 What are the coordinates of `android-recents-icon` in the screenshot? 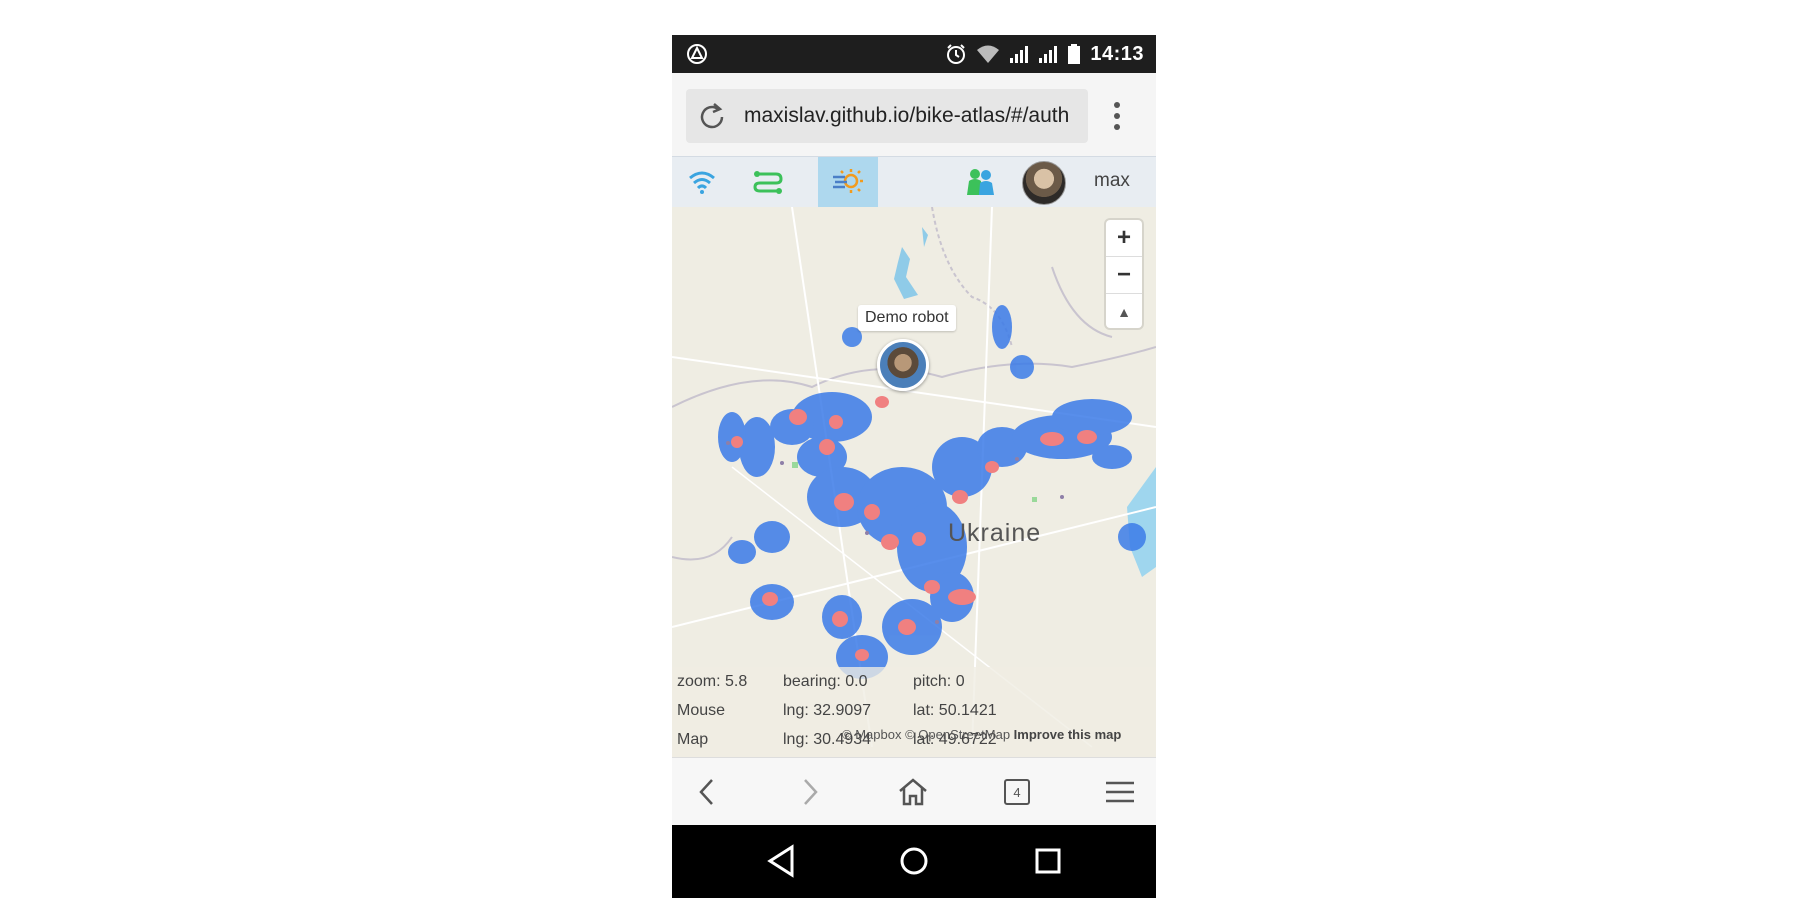 It's located at (1048, 861).